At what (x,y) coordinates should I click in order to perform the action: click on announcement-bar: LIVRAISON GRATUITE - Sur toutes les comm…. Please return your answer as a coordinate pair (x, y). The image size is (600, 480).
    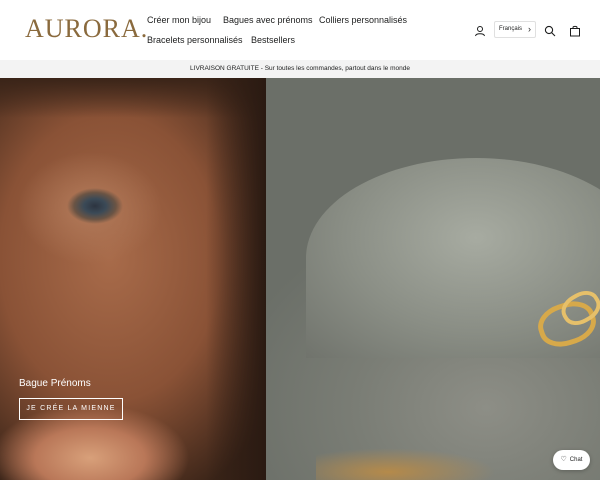
    Looking at the image, I should click on (300, 69).